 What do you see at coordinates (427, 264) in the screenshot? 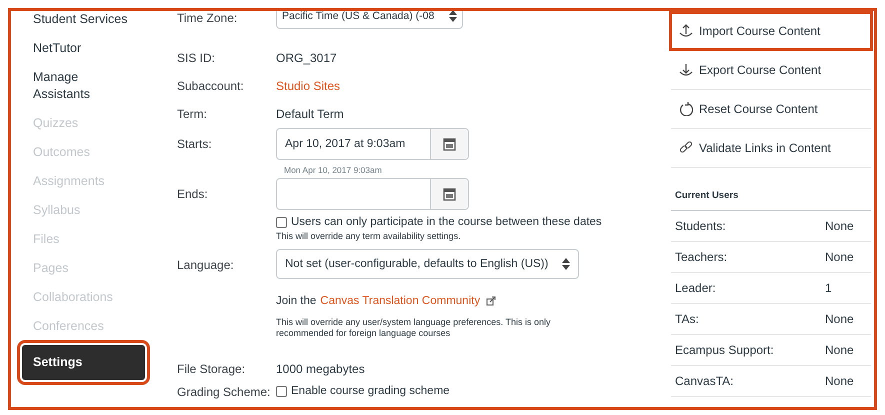
I see `select-field: Not set (user-configurable, defaults to English (US))` at bounding box center [427, 264].